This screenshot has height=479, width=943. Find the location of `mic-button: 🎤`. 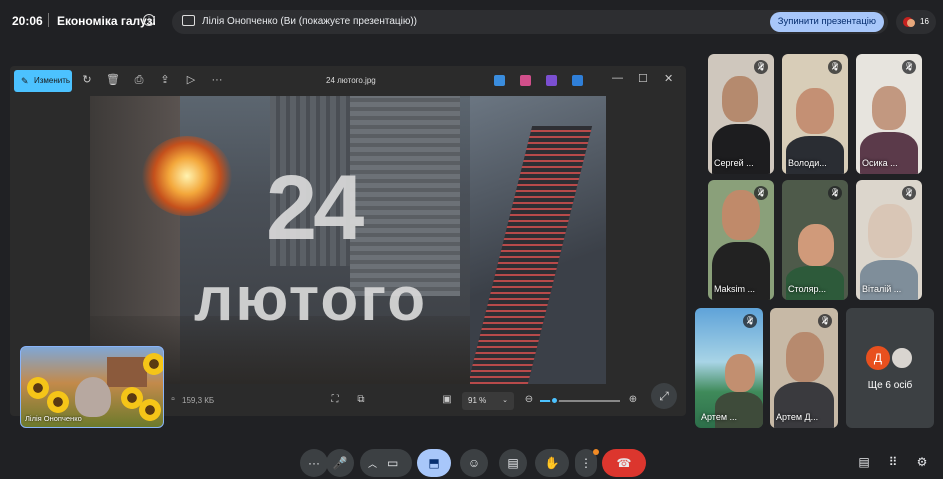

mic-button: 🎤 is located at coordinates (340, 463).